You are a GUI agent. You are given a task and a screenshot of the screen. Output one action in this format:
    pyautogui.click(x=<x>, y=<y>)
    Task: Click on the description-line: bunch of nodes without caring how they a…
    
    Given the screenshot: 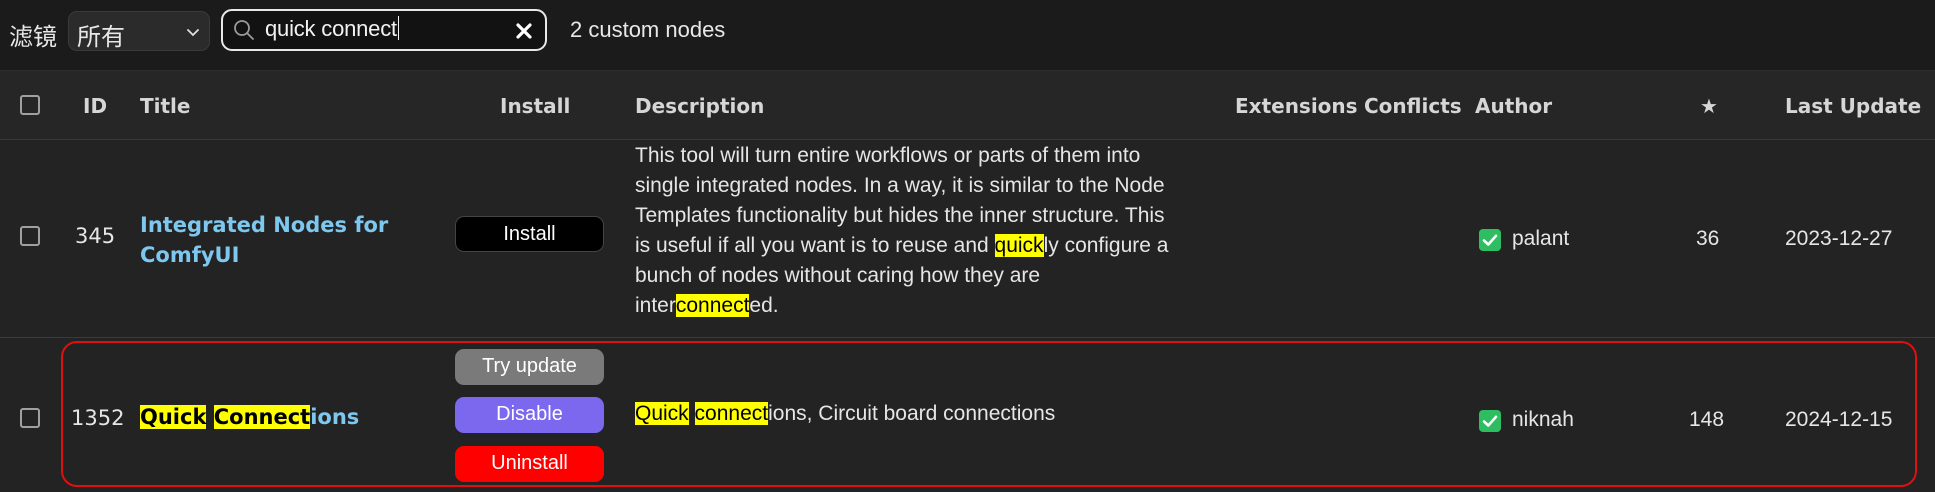 What is the action you would take?
    pyautogui.click(x=838, y=275)
    